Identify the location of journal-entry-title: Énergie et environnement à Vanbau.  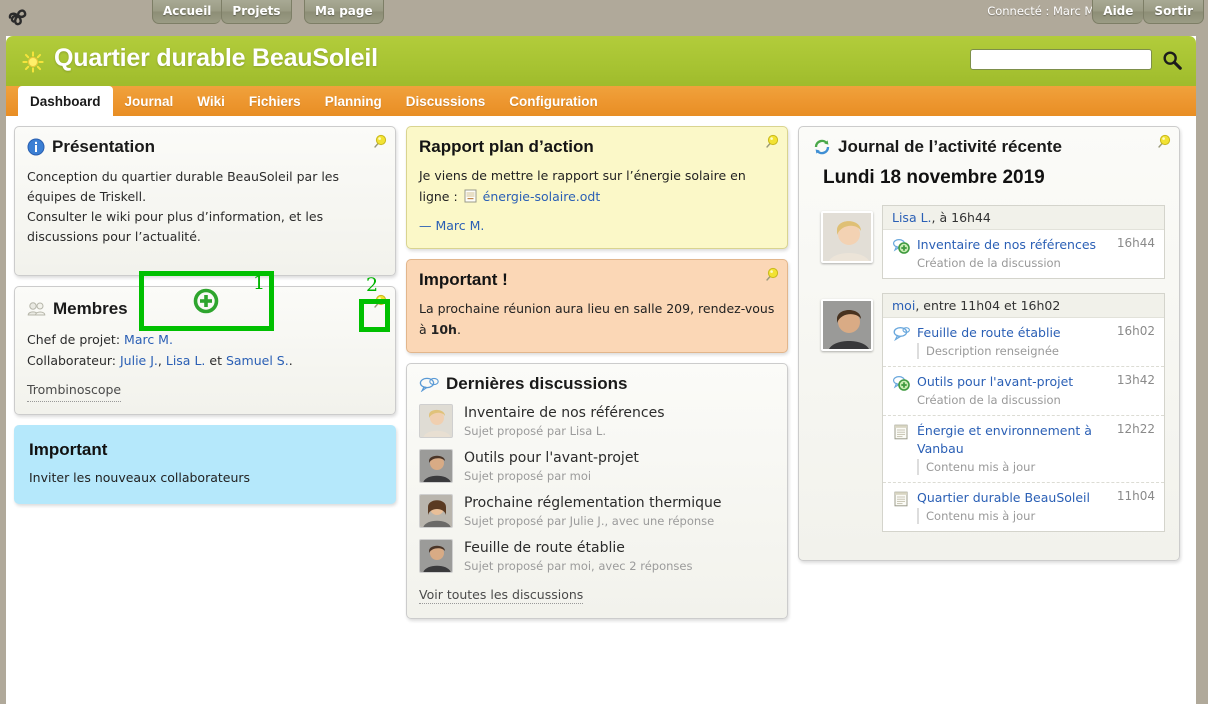
(1010, 440).